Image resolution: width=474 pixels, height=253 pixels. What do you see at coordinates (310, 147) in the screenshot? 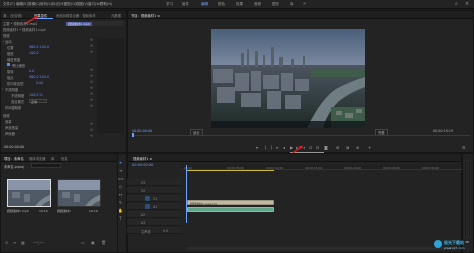
I see `lift-icon: ⊡` at bounding box center [310, 147].